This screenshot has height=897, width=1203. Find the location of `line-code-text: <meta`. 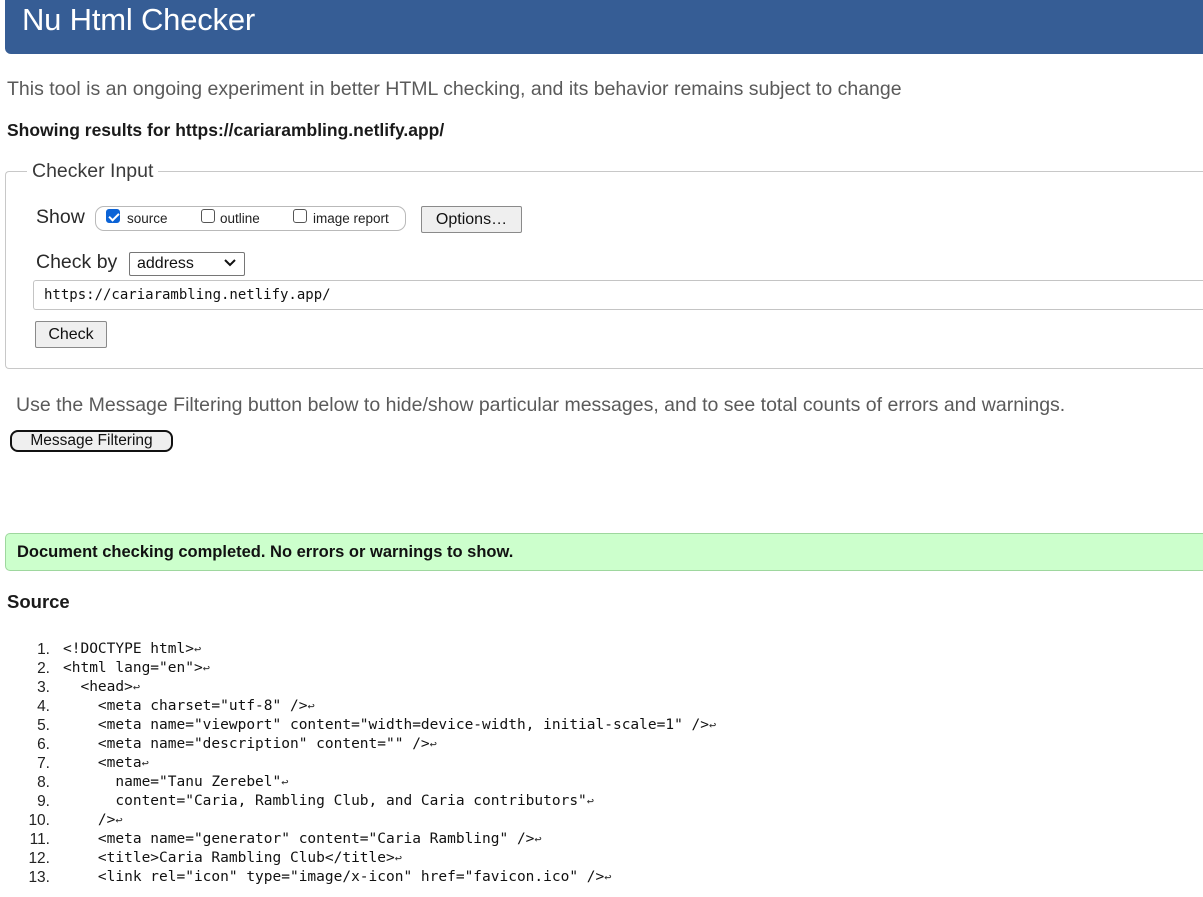

line-code-text: <meta is located at coordinates (102, 763).